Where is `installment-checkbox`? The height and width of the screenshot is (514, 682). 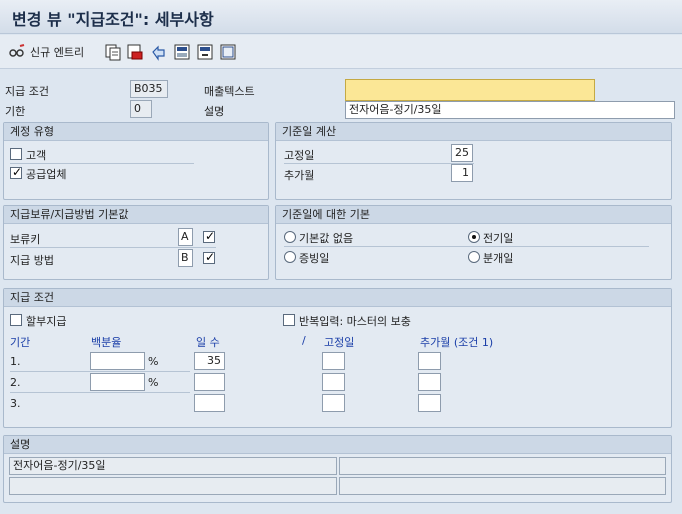
installment-checkbox is located at coordinates (16, 320).